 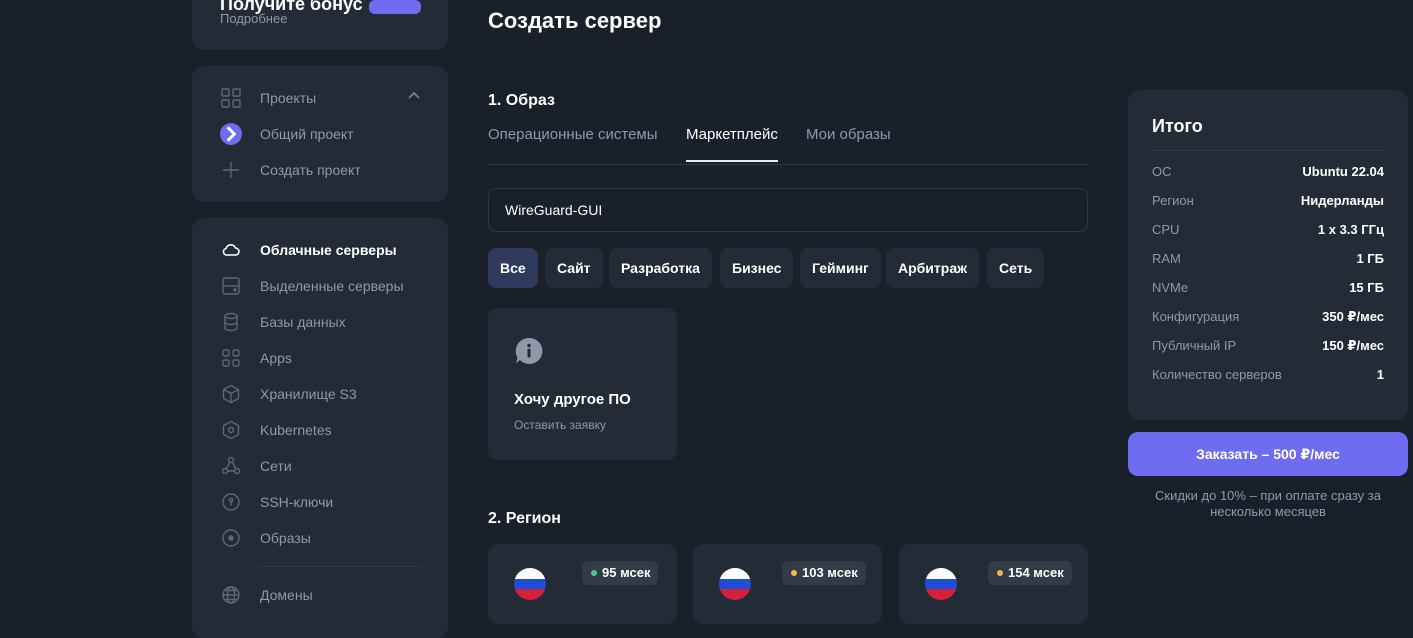 What do you see at coordinates (231, 286) in the screenshot?
I see `server-icon` at bounding box center [231, 286].